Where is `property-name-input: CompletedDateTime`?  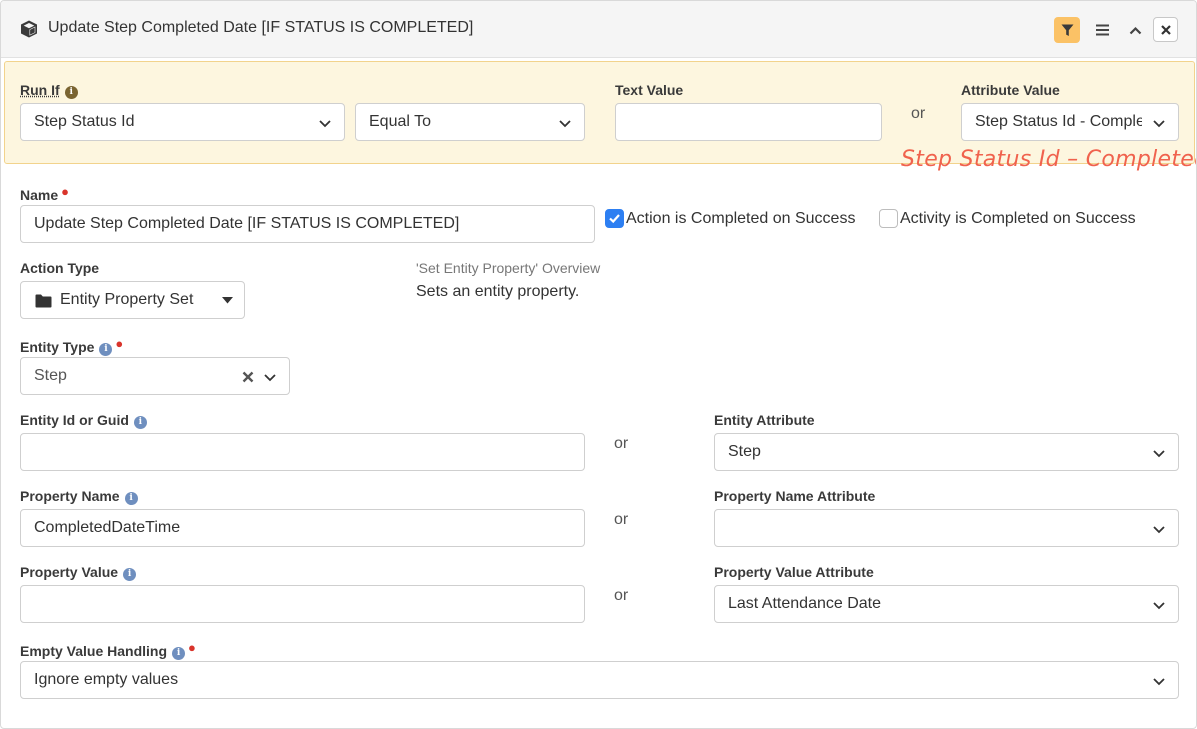
property-name-input: CompletedDateTime is located at coordinates (302, 528).